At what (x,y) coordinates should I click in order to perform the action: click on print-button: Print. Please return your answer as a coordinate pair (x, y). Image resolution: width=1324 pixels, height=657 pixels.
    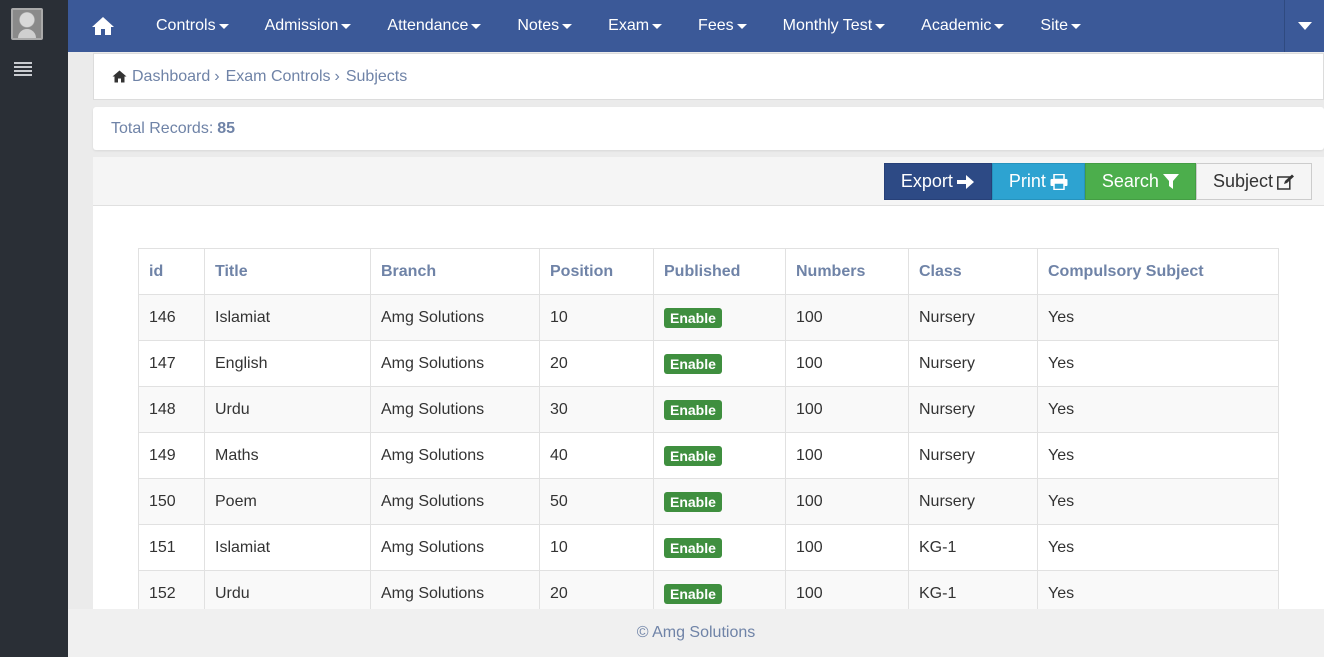
    Looking at the image, I should click on (1038, 181).